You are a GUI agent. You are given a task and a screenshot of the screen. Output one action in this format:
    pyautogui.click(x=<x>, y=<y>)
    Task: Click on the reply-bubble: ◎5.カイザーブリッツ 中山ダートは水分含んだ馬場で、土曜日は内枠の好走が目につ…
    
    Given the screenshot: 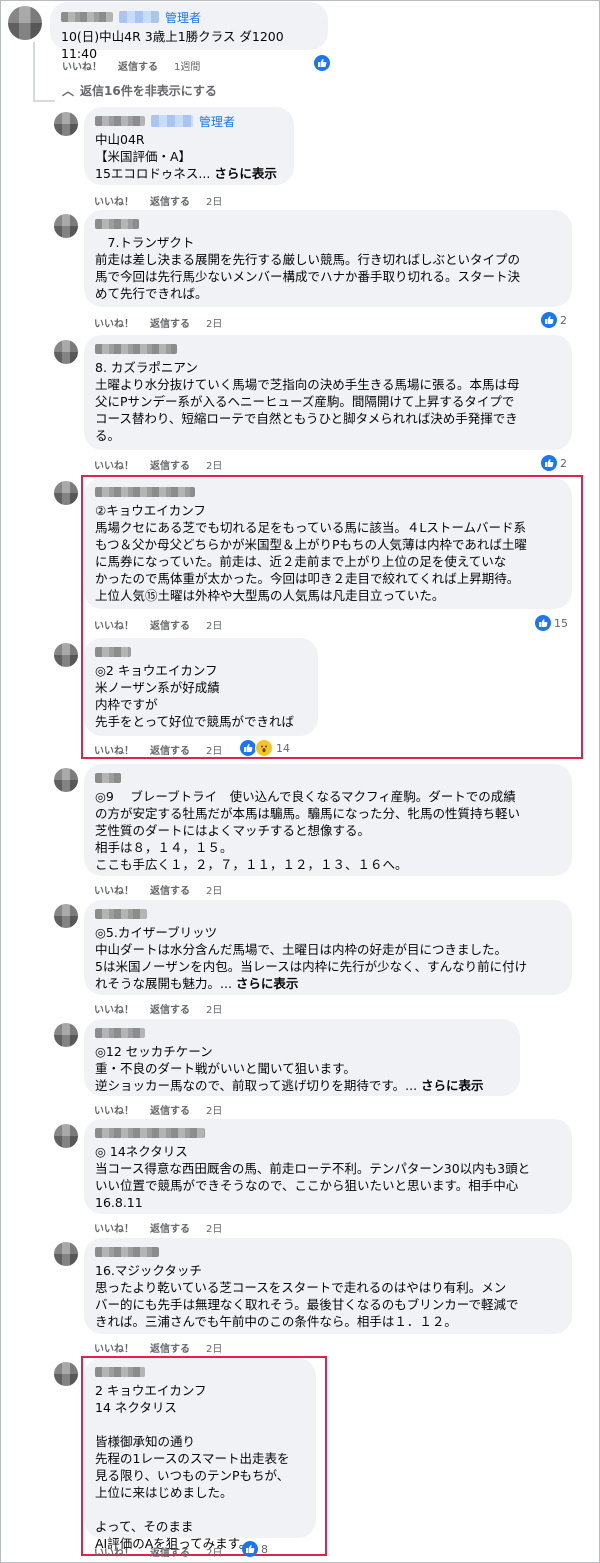 What is the action you would take?
    pyautogui.click(x=328, y=947)
    